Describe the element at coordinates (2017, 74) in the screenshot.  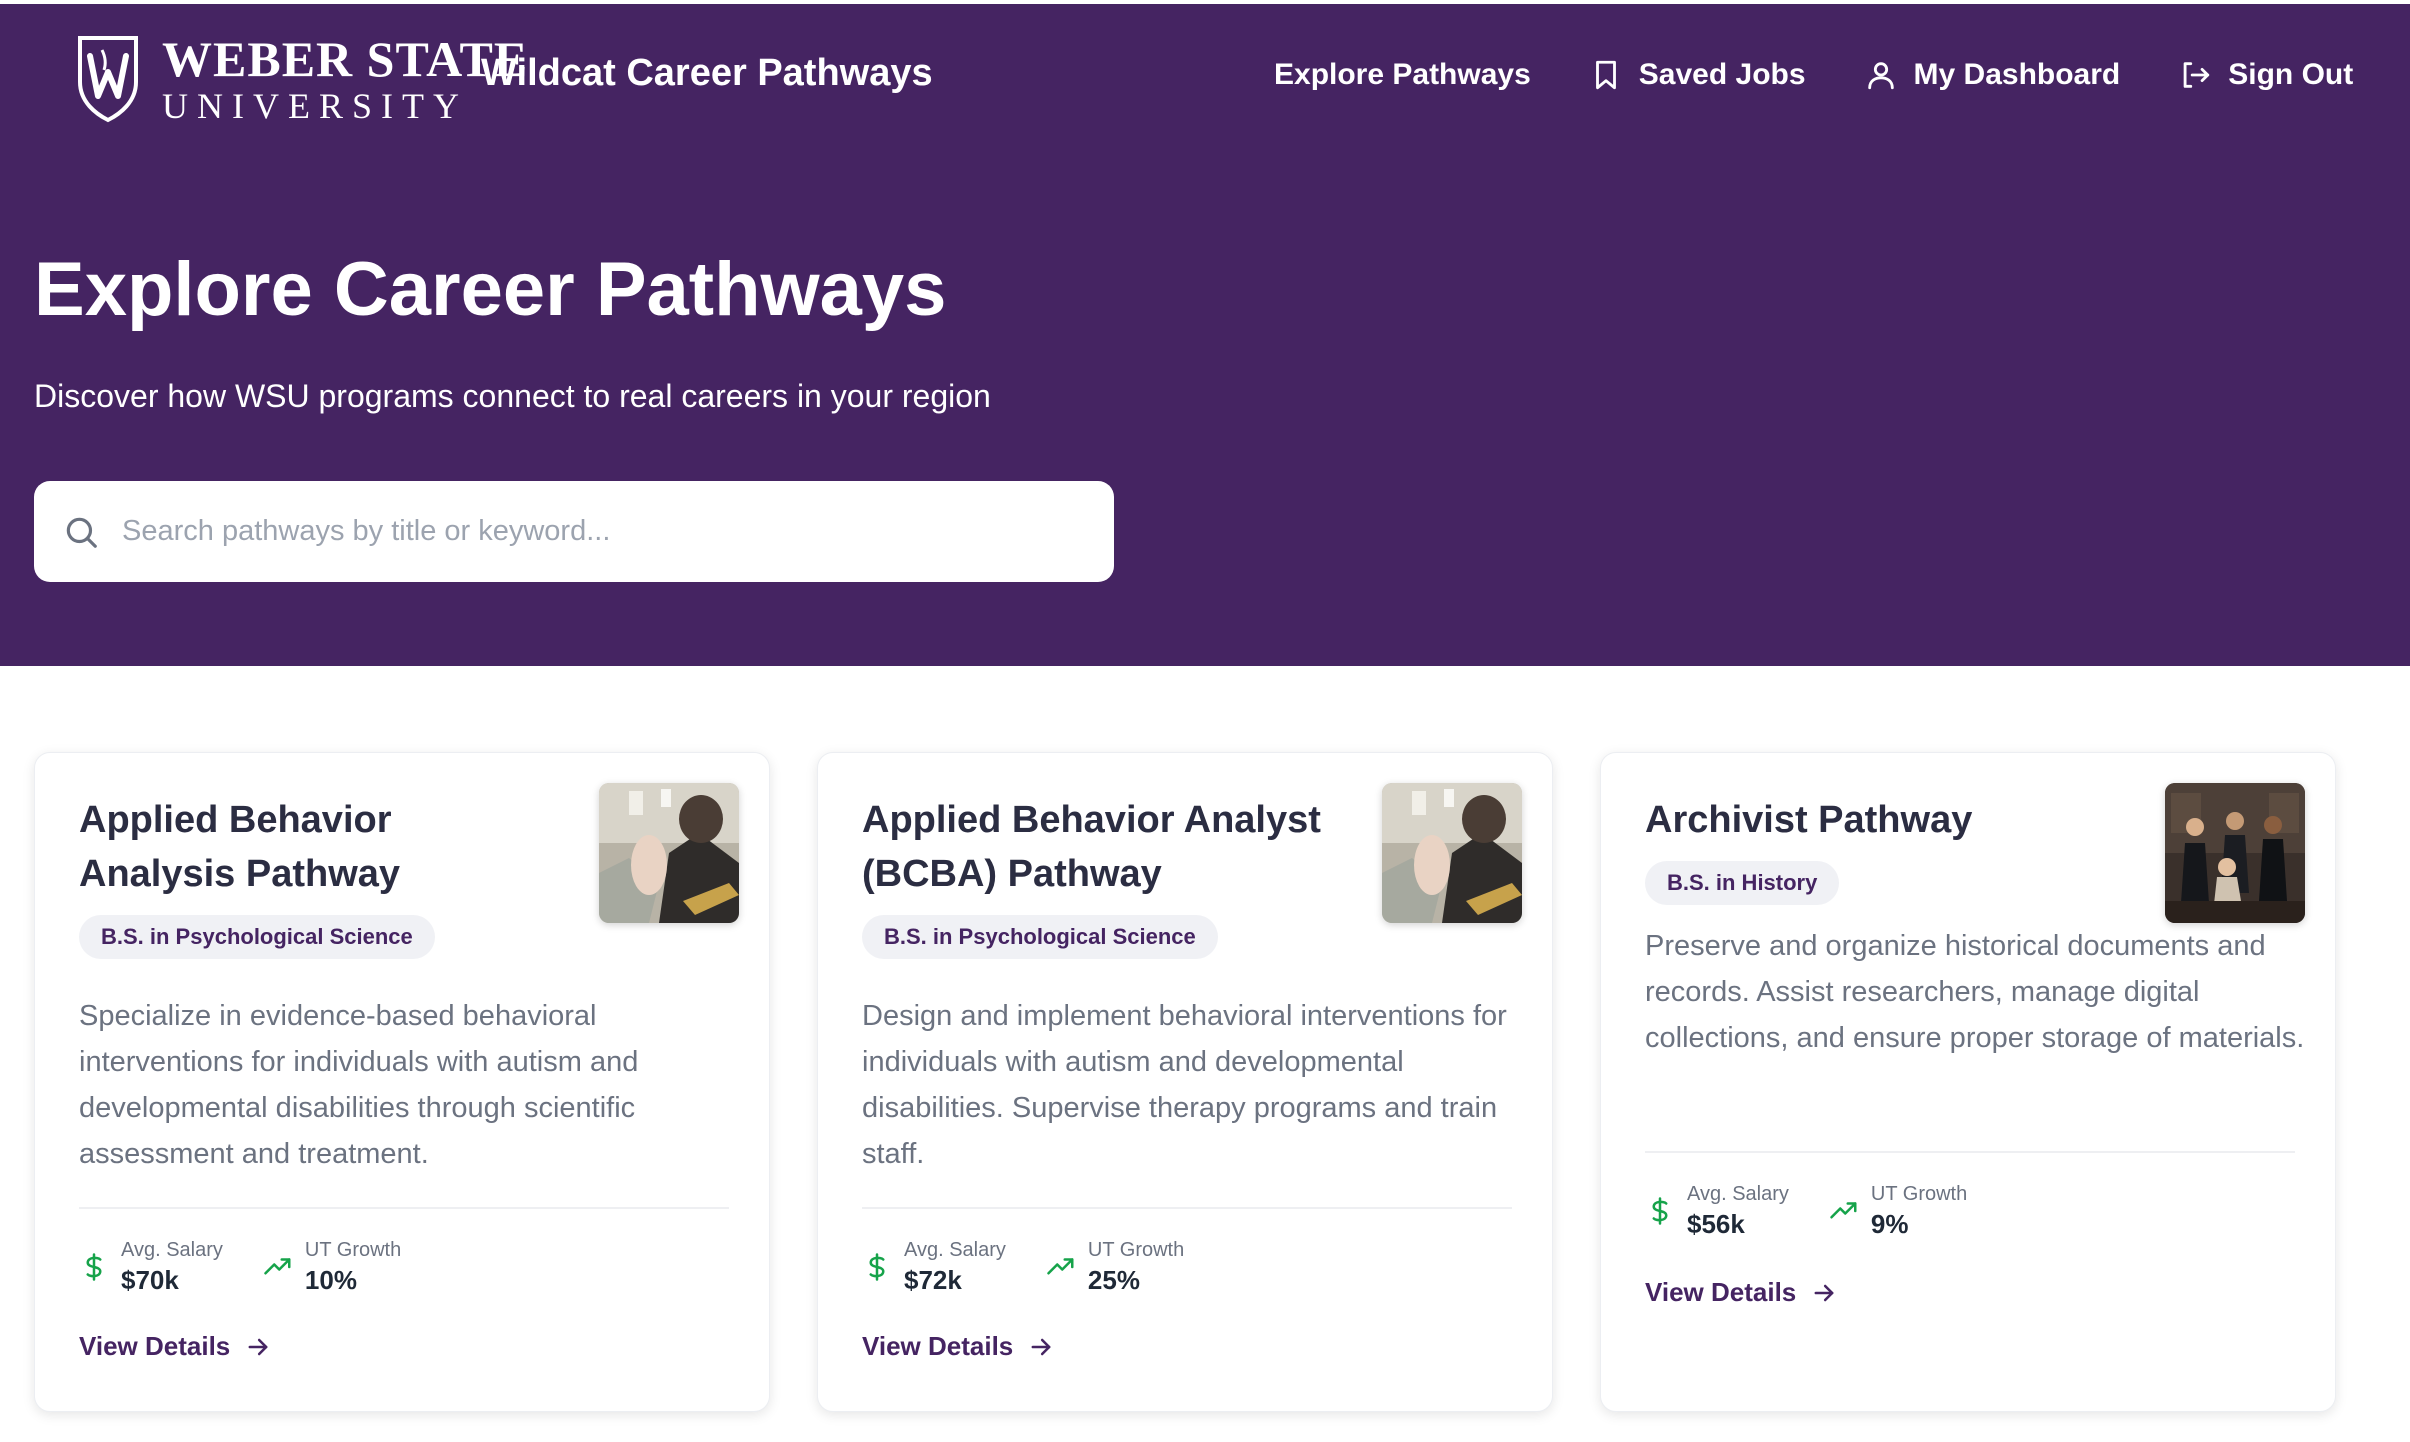
I see `nav-label: My Dashboard` at that location.